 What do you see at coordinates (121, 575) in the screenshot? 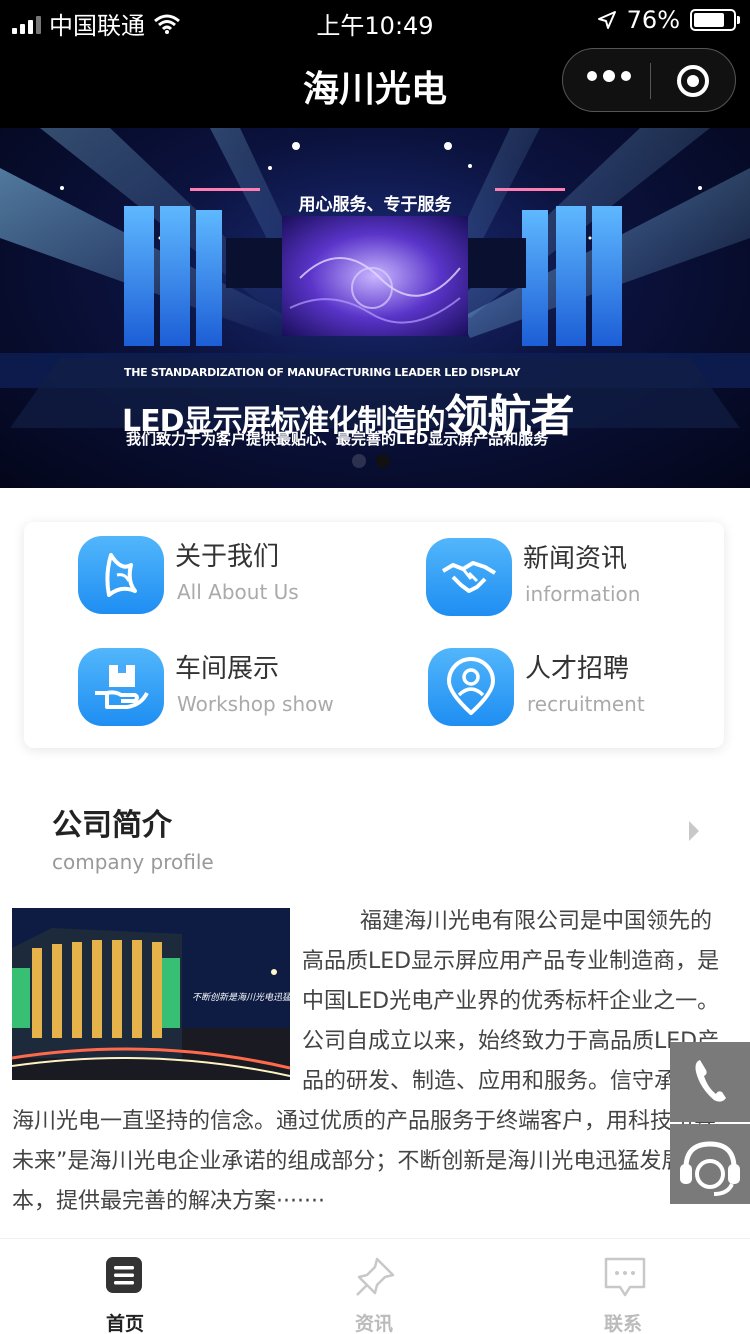
I see `about-logo-icon` at bounding box center [121, 575].